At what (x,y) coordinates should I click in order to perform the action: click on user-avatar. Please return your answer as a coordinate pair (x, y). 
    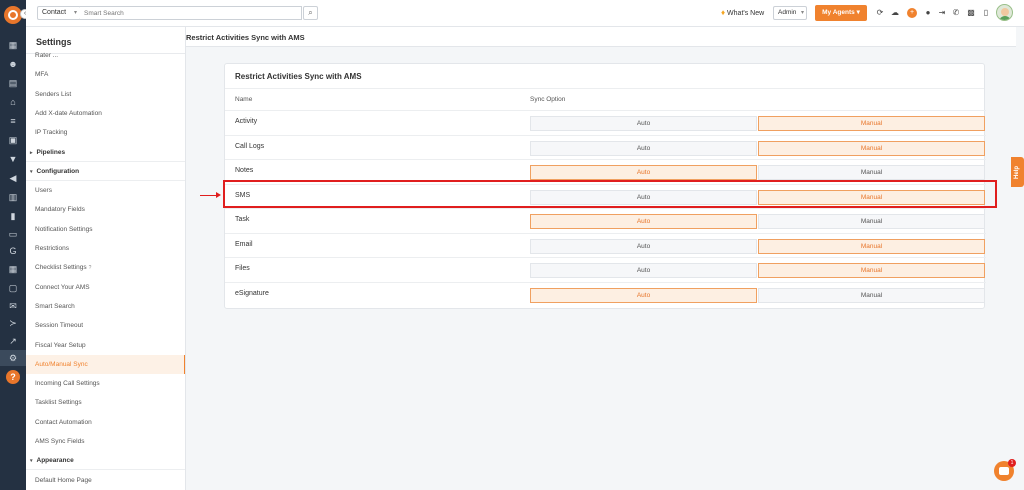
    Looking at the image, I should click on (1004, 12).